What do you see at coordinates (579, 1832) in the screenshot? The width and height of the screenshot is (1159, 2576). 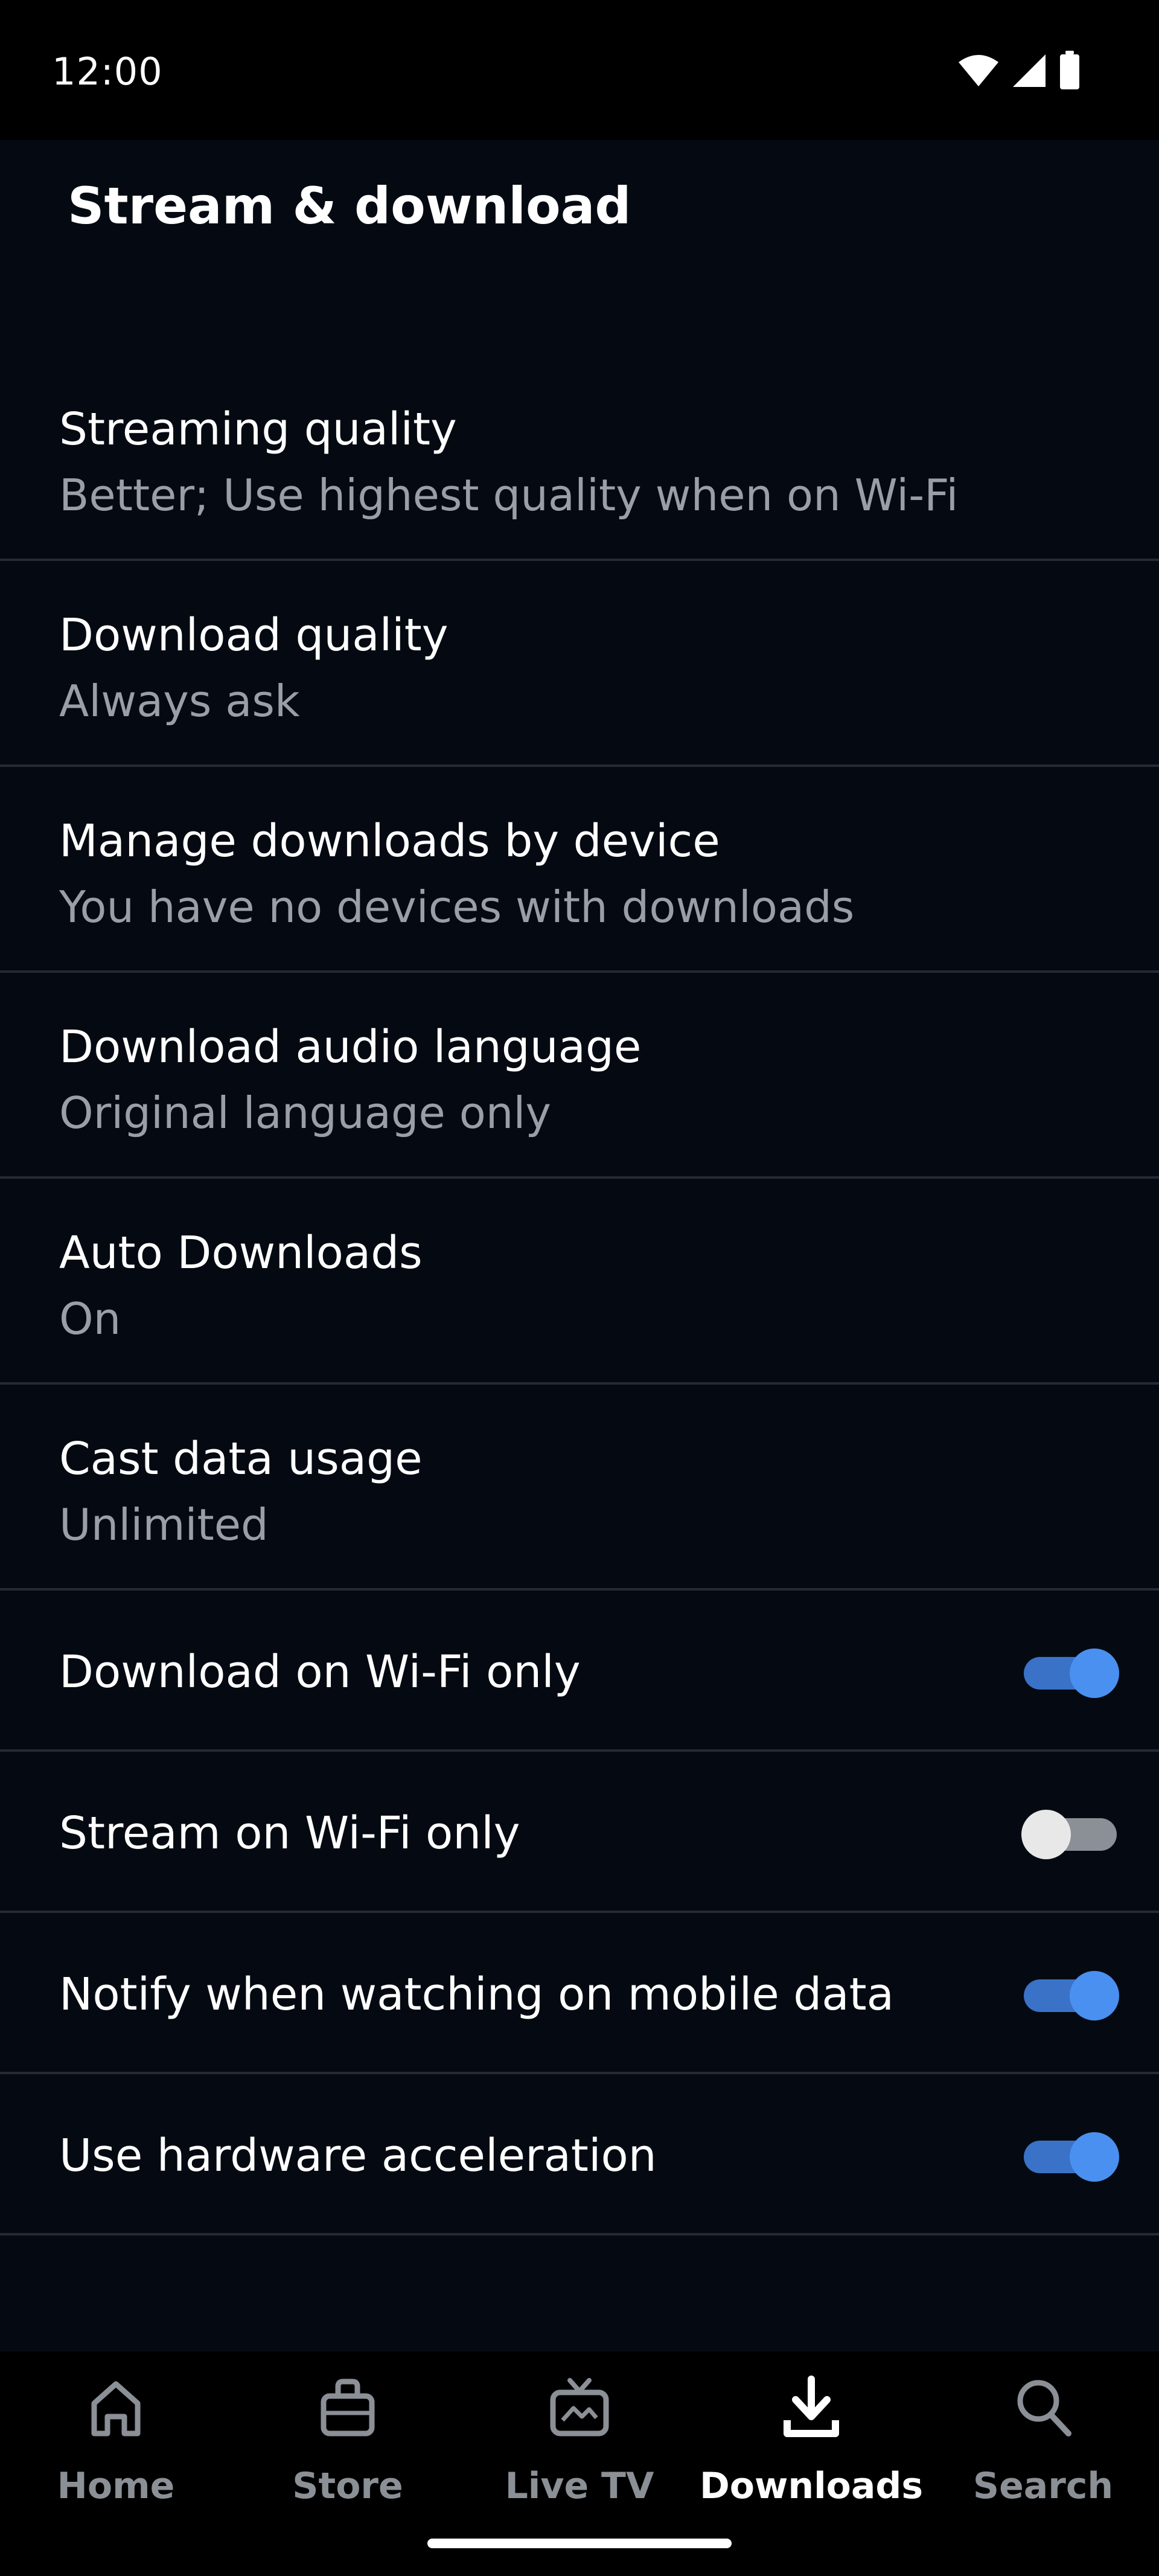 I see `setting-stream-on-wifi-only: Stream on Wi-Fi only` at bounding box center [579, 1832].